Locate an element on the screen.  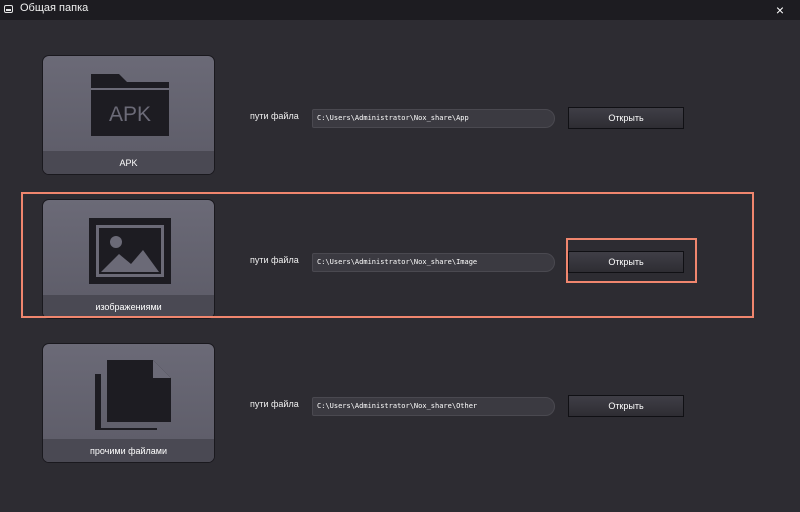
apk-folder-icon: APK is located at coordinates (130, 105).